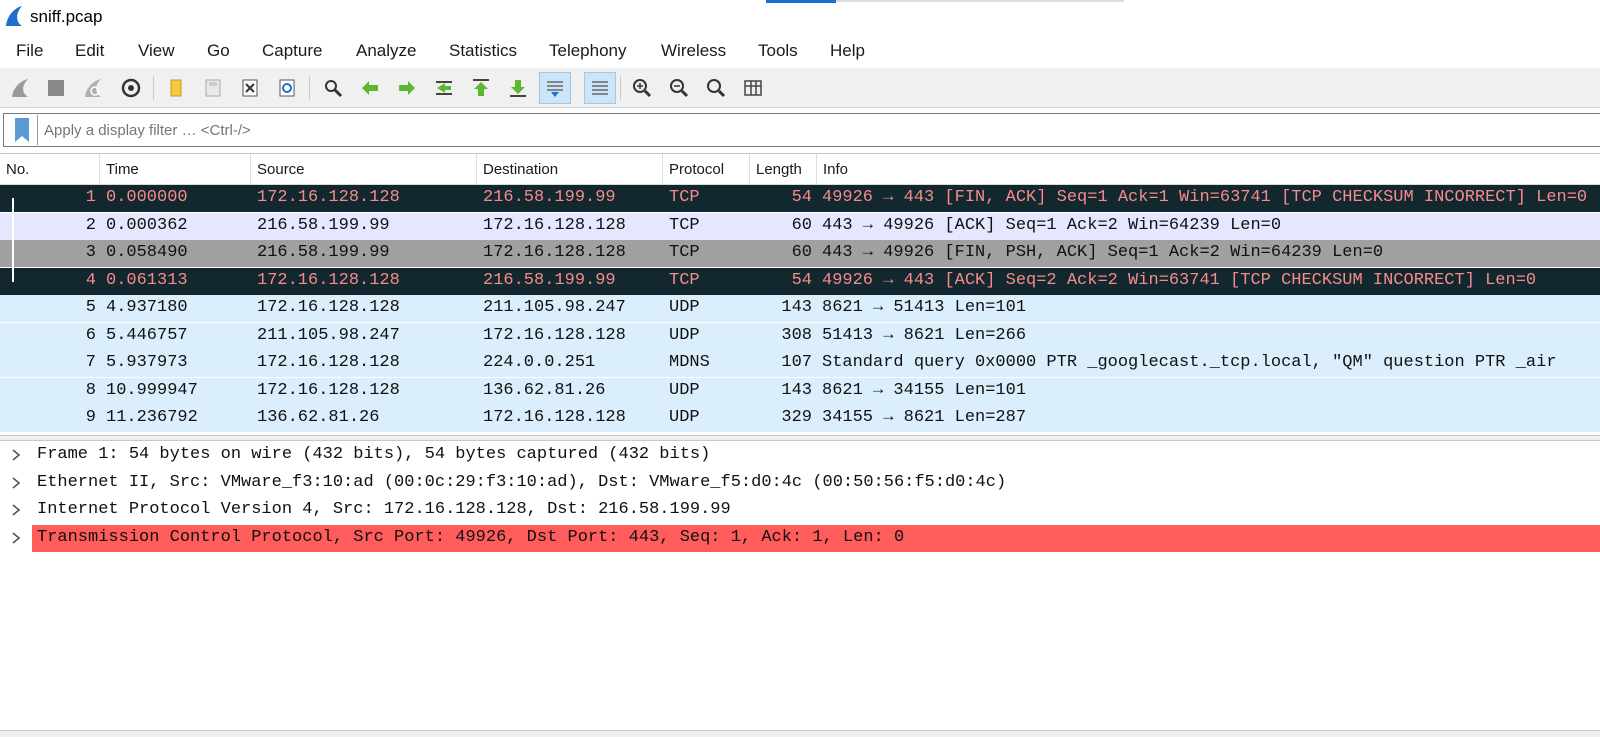  I want to click on column-header-info: Info, so click(1208, 169).